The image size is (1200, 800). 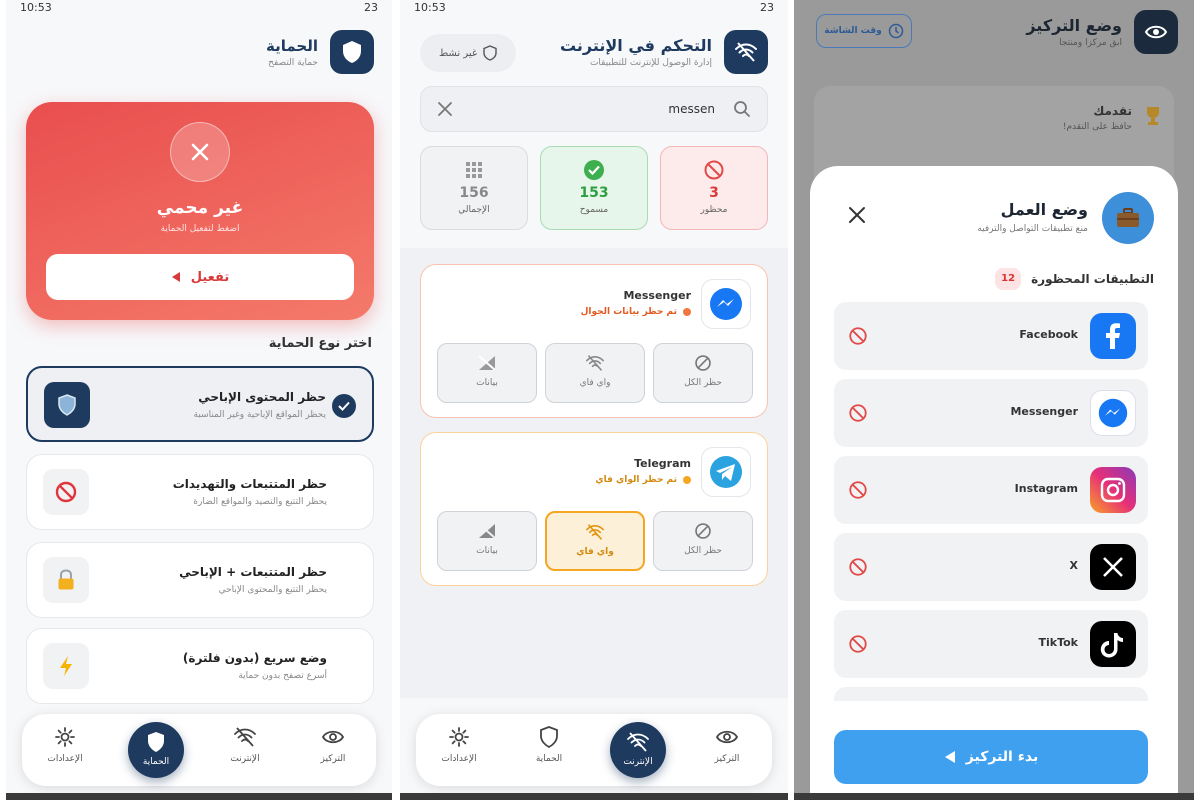 What do you see at coordinates (36, 7) in the screenshot?
I see `status-time: 10:53` at bounding box center [36, 7].